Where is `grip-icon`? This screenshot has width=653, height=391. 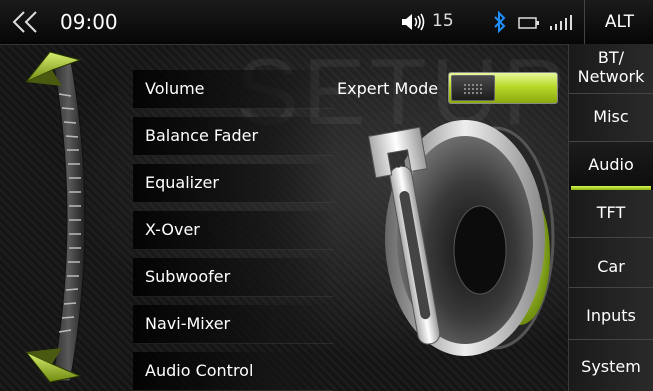 grip-icon is located at coordinates (473, 89).